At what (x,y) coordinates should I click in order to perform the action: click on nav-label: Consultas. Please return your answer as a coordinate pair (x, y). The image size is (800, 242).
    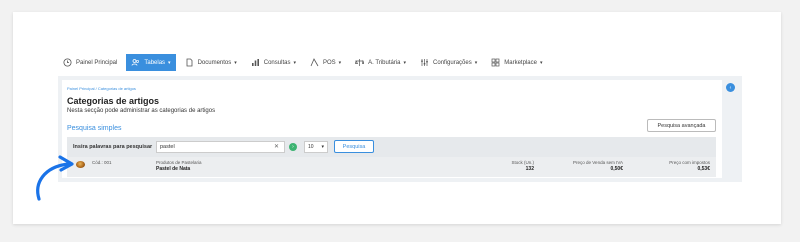
    Looking at the image, I should click on (277, 62).